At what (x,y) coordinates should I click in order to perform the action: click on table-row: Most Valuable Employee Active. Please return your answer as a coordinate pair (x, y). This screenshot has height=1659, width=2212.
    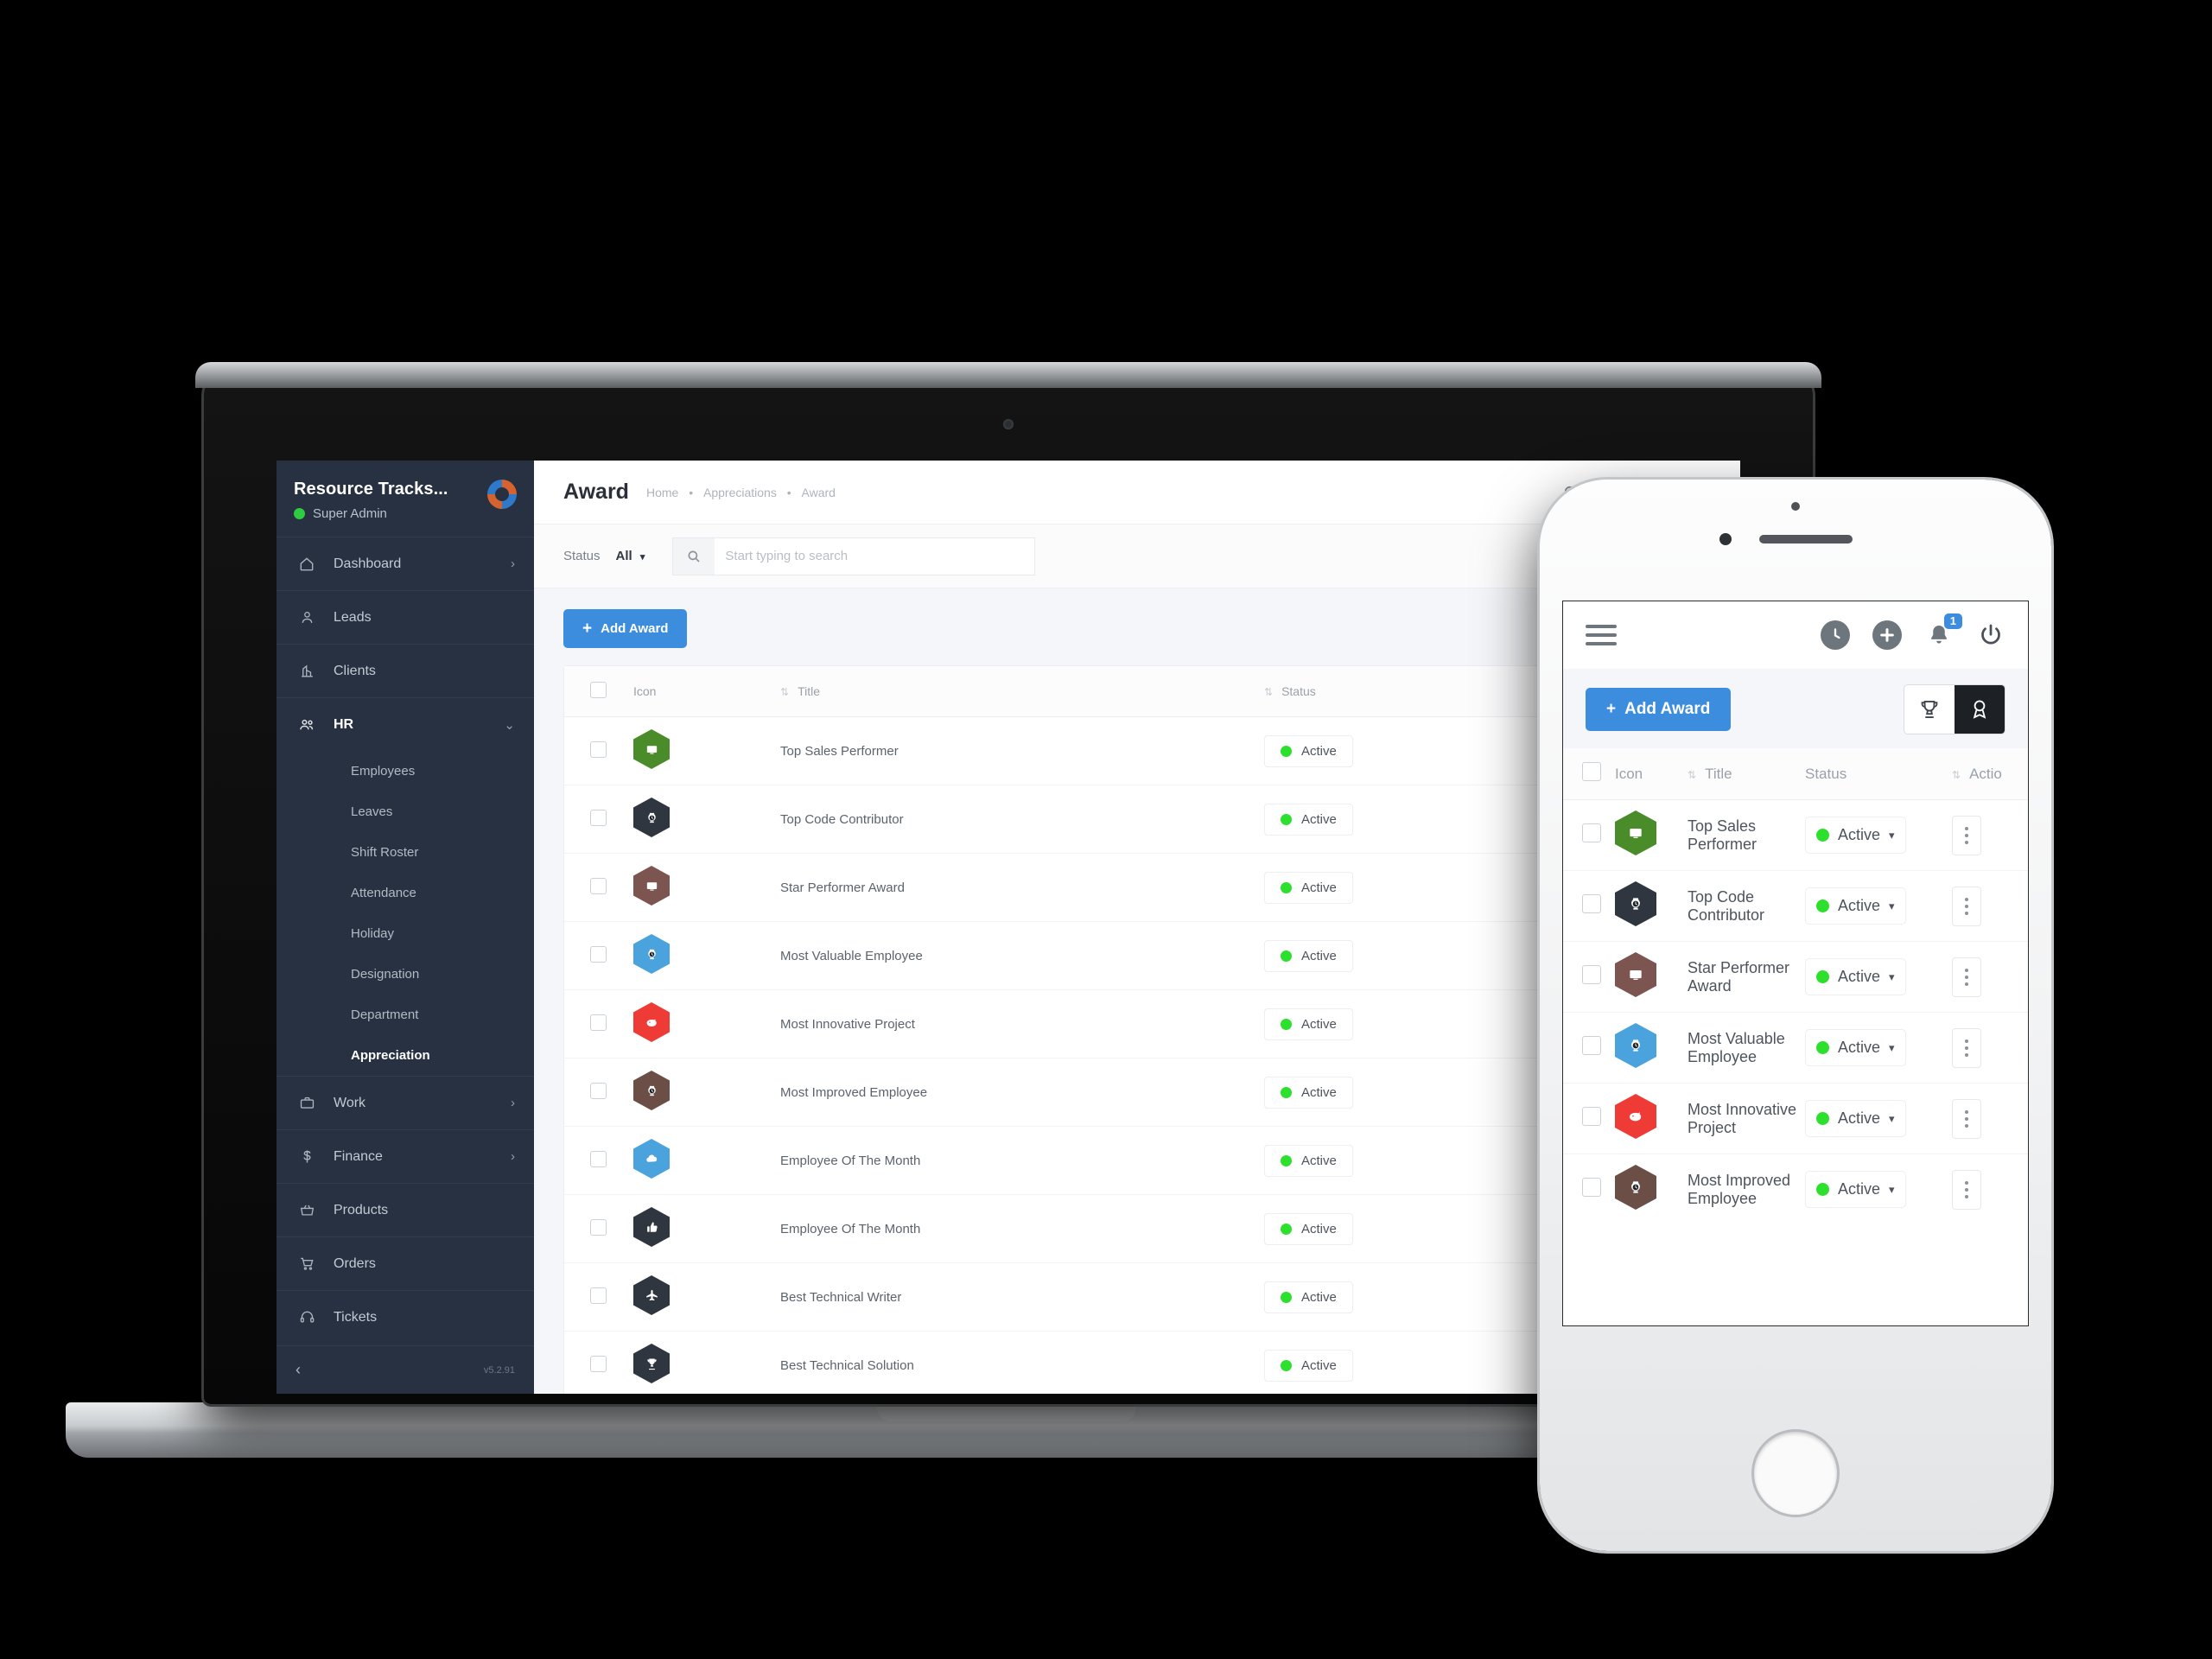
    Looking at the image, I should click on (1137, 955).